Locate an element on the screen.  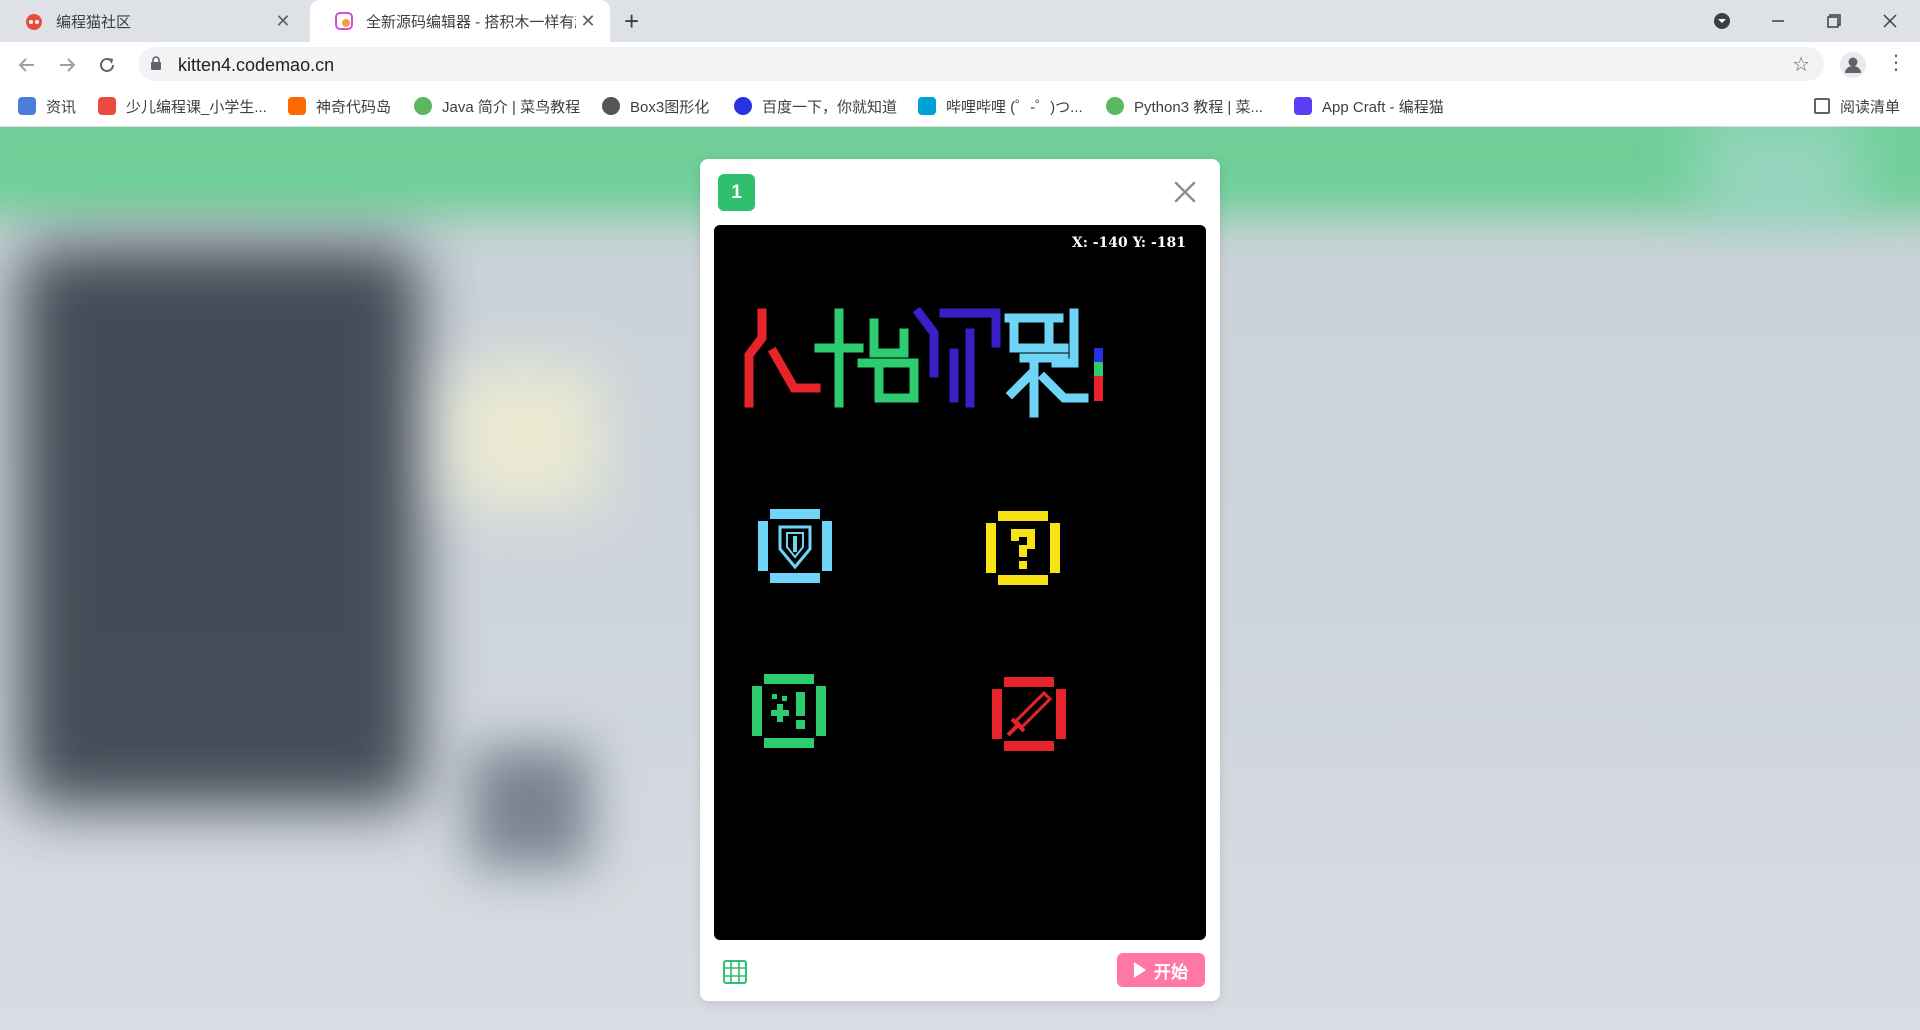
minimize-button is located at coordinates (1778, 21).